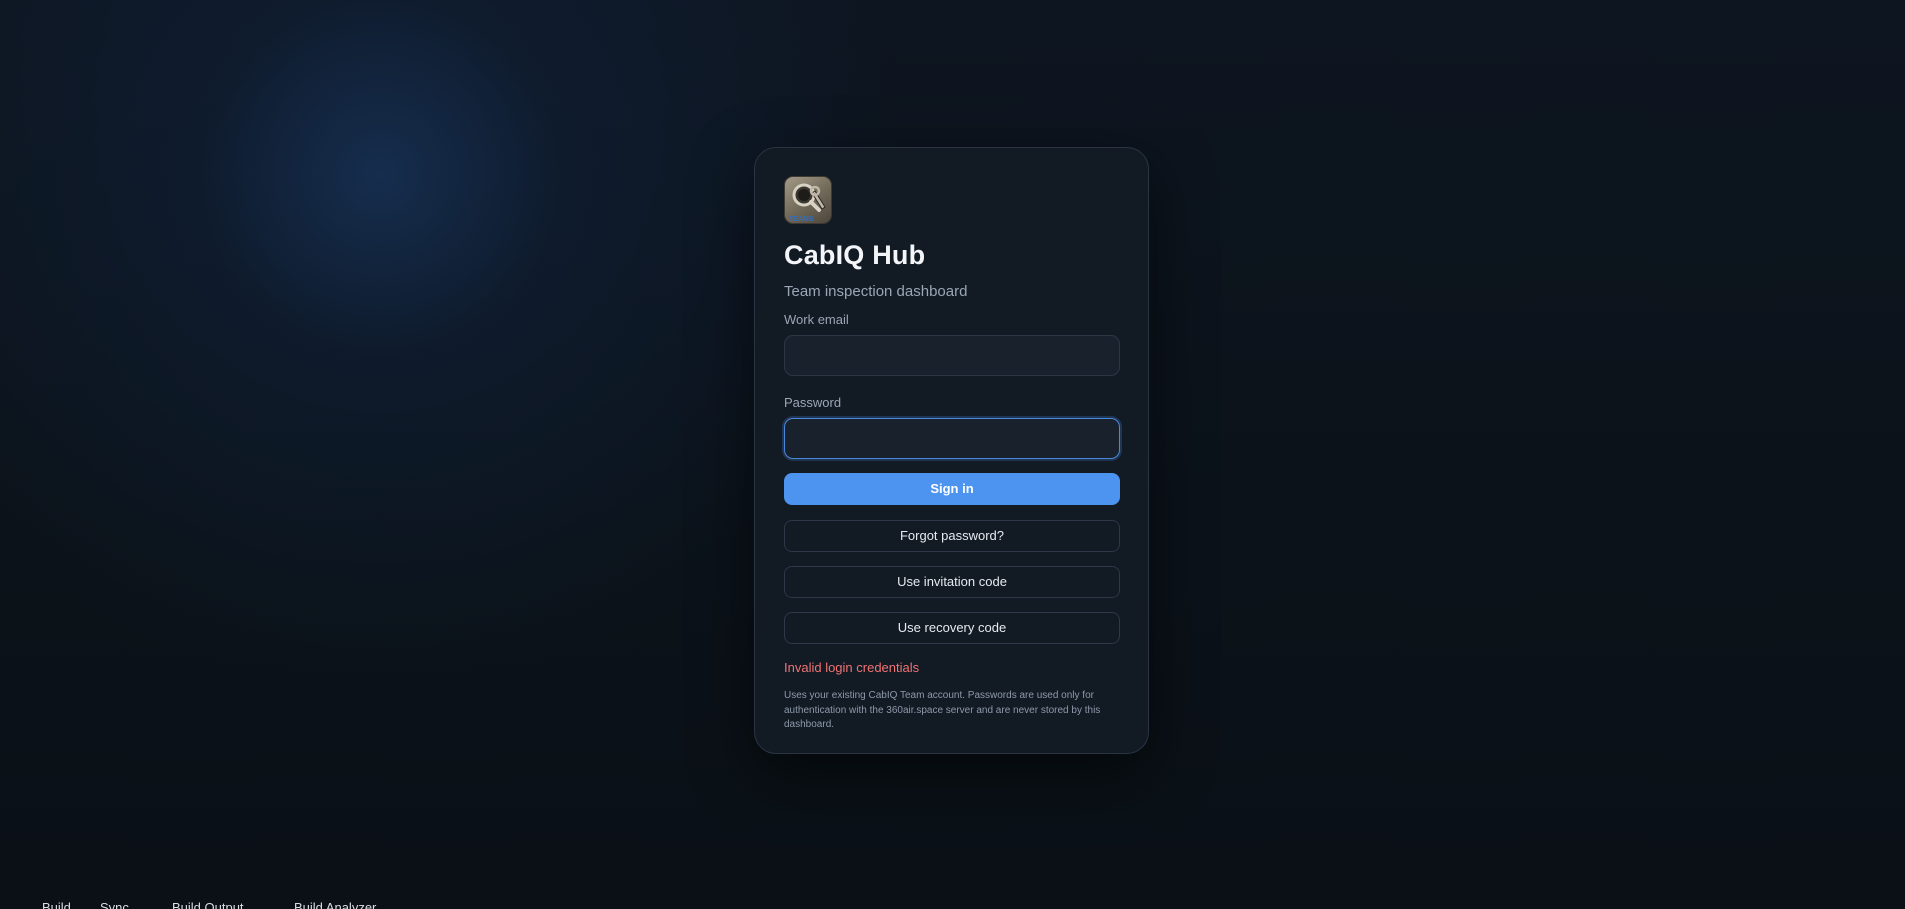 The image size is (1905, 909). What do you see at coordinates (952, 355) in the screenshot?
I see `email-field` at bounding box center [952, 355].